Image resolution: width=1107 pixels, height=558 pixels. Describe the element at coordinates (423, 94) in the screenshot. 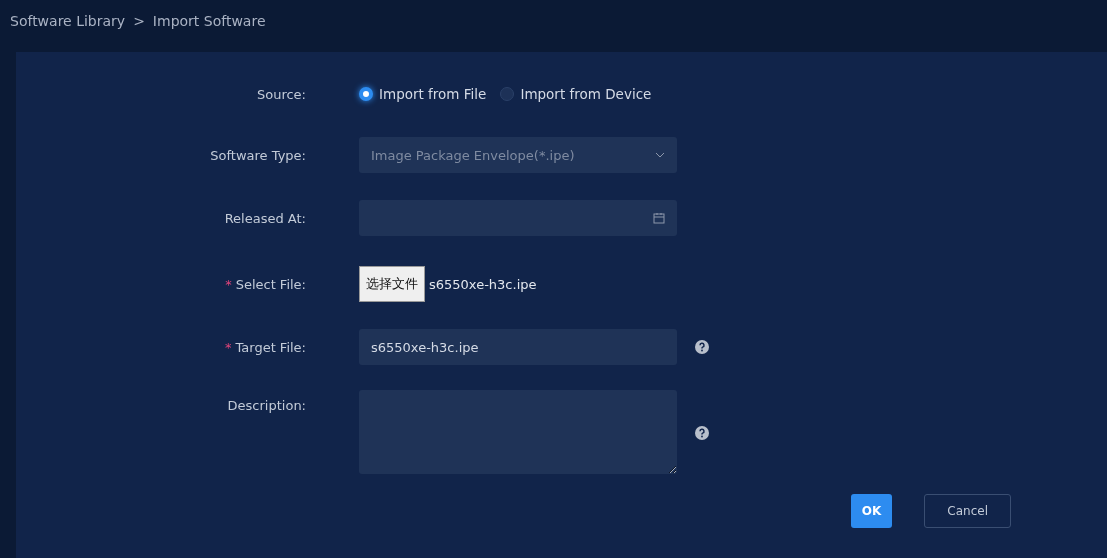

I see `radio-option: Import from File` at that location.